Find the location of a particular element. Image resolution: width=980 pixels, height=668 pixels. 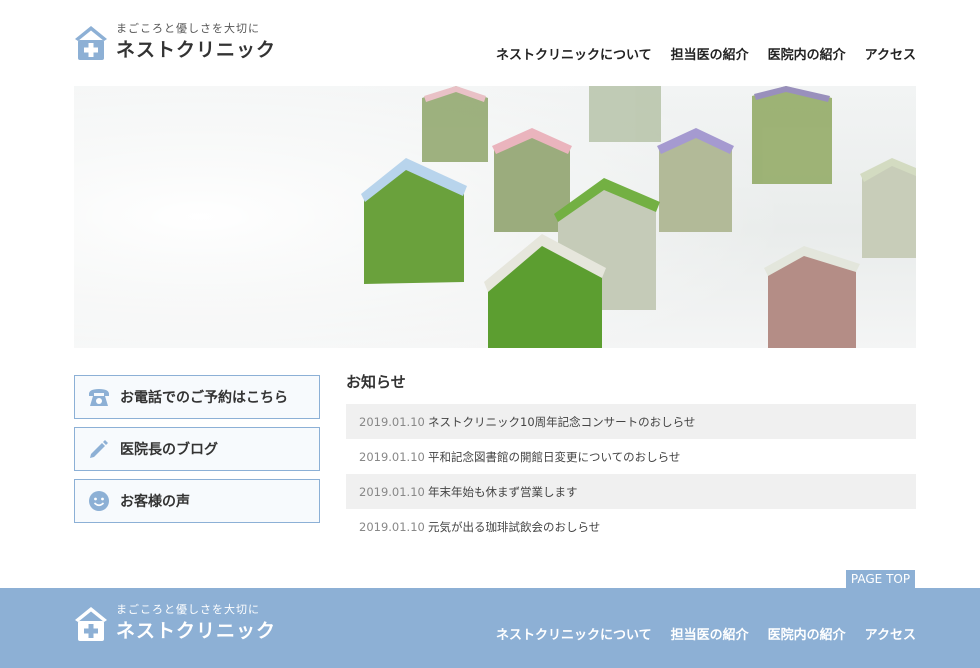

news-item: 2019.01.10 年末年始も休まず営業します is located at coordinates (631, 491).